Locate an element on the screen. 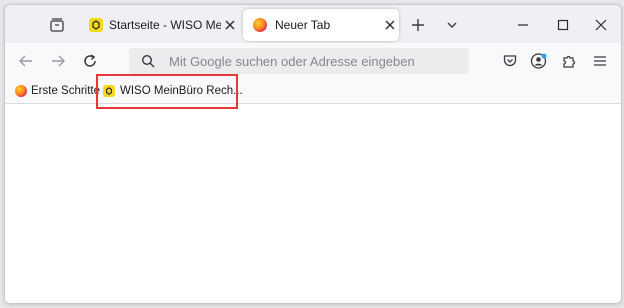  close-window-button is located at coordinates (601, 25).